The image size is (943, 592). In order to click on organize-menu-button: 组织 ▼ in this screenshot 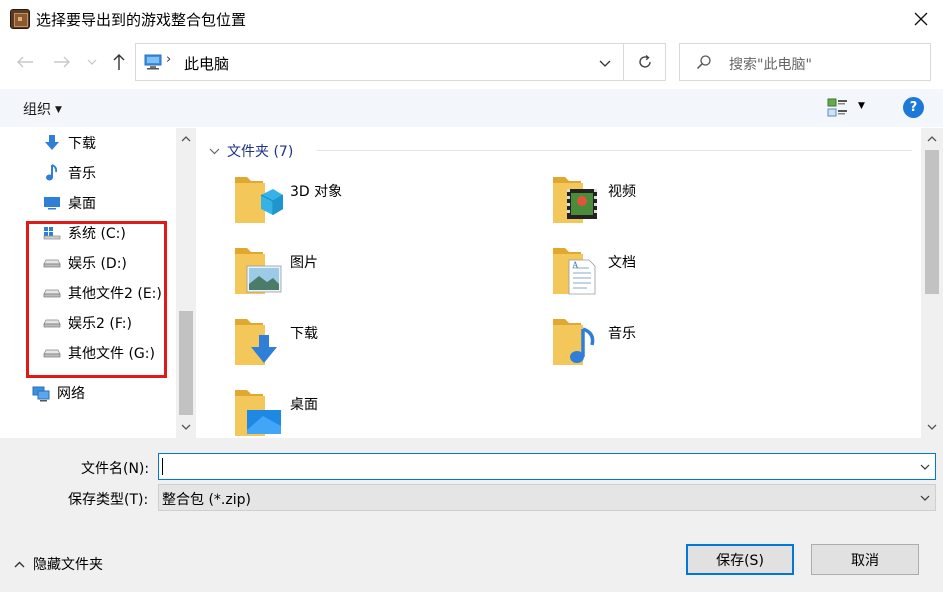, I will do `click(42, 109)`.